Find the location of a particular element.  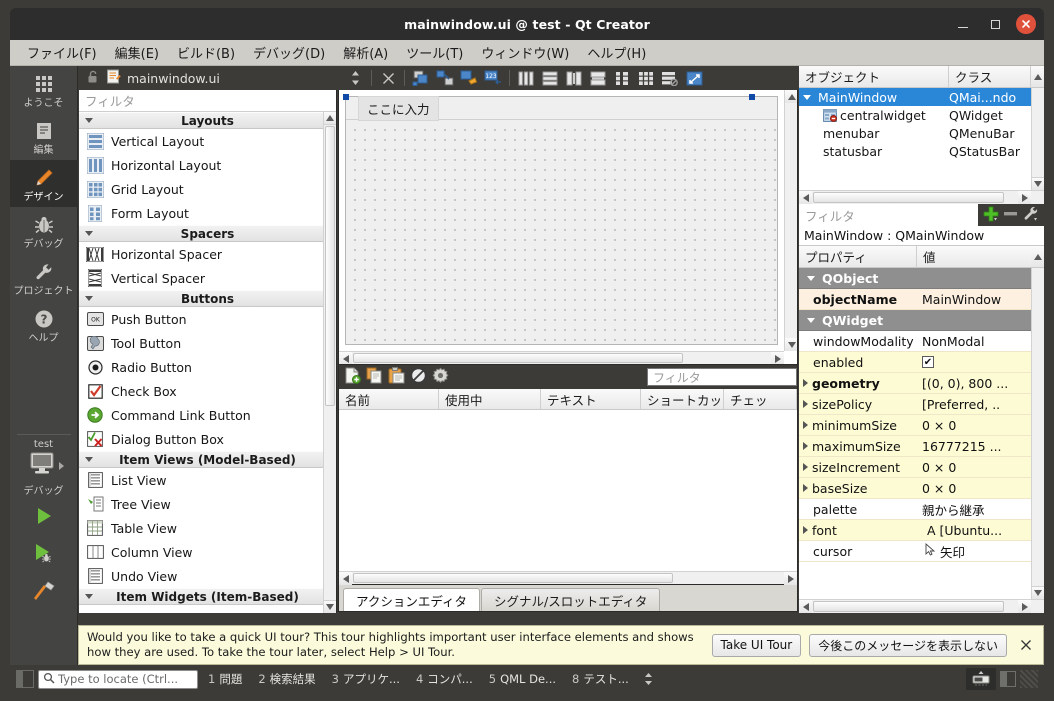

property-row-sizepolicy: sizePolicy [Preferred, .. is located at coordinates (921, 404).